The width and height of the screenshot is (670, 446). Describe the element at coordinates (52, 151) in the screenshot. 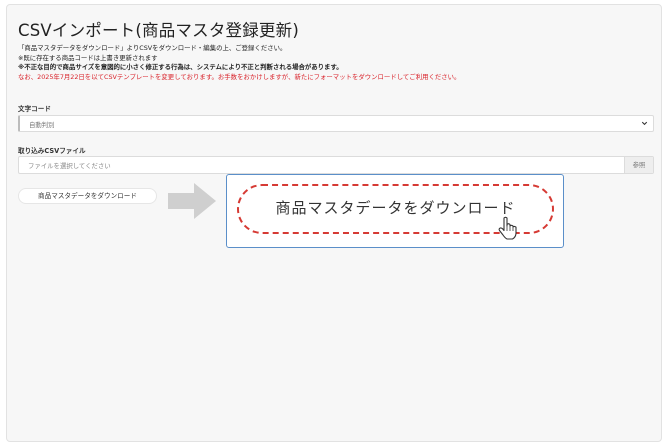

I see `file-label: 取り込みCSVファイル` at that location.